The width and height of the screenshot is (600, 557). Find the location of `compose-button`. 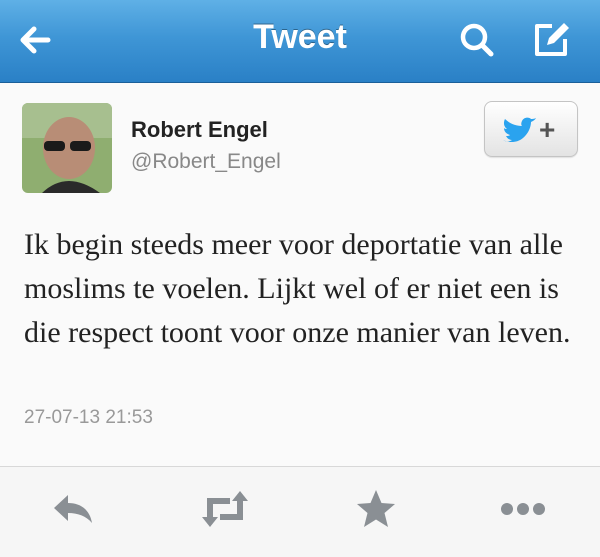

compose-button is located at coordinates (552, 40).